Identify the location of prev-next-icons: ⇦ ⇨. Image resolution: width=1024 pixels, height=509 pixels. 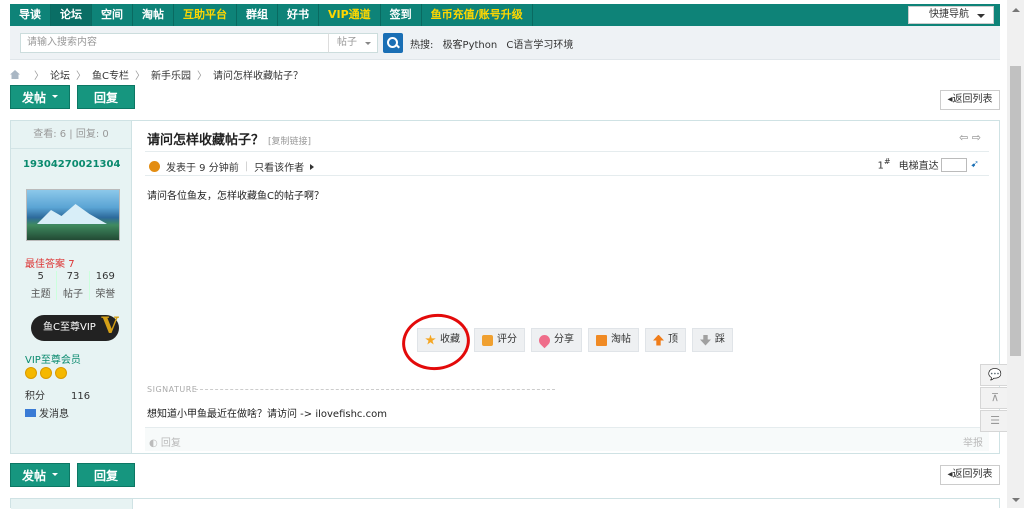
(970, 137).